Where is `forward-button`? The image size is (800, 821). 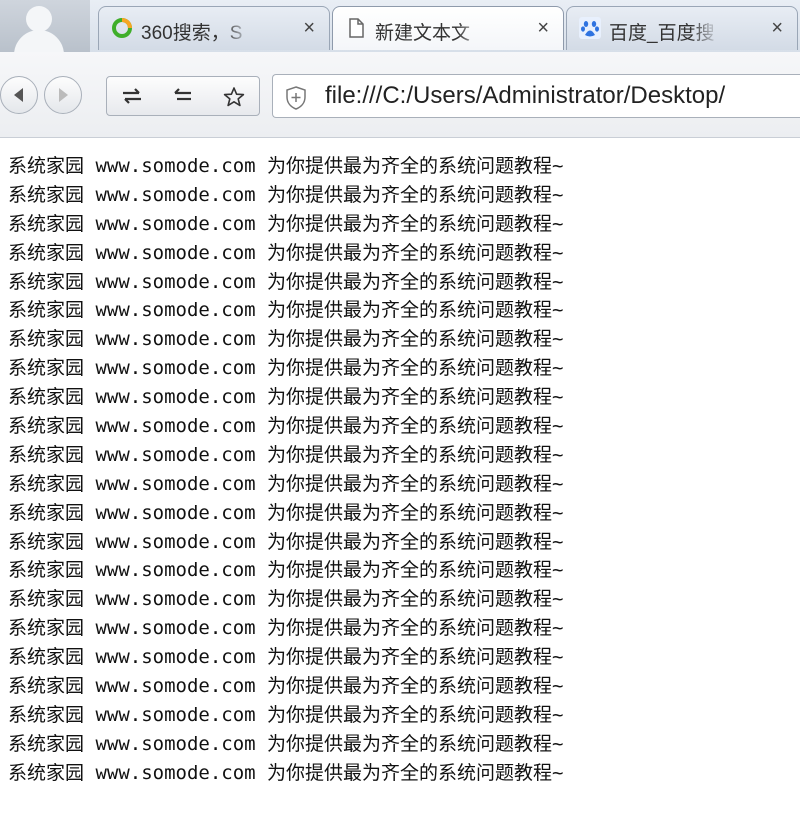 forward-button is located at coordinates (63, 95).